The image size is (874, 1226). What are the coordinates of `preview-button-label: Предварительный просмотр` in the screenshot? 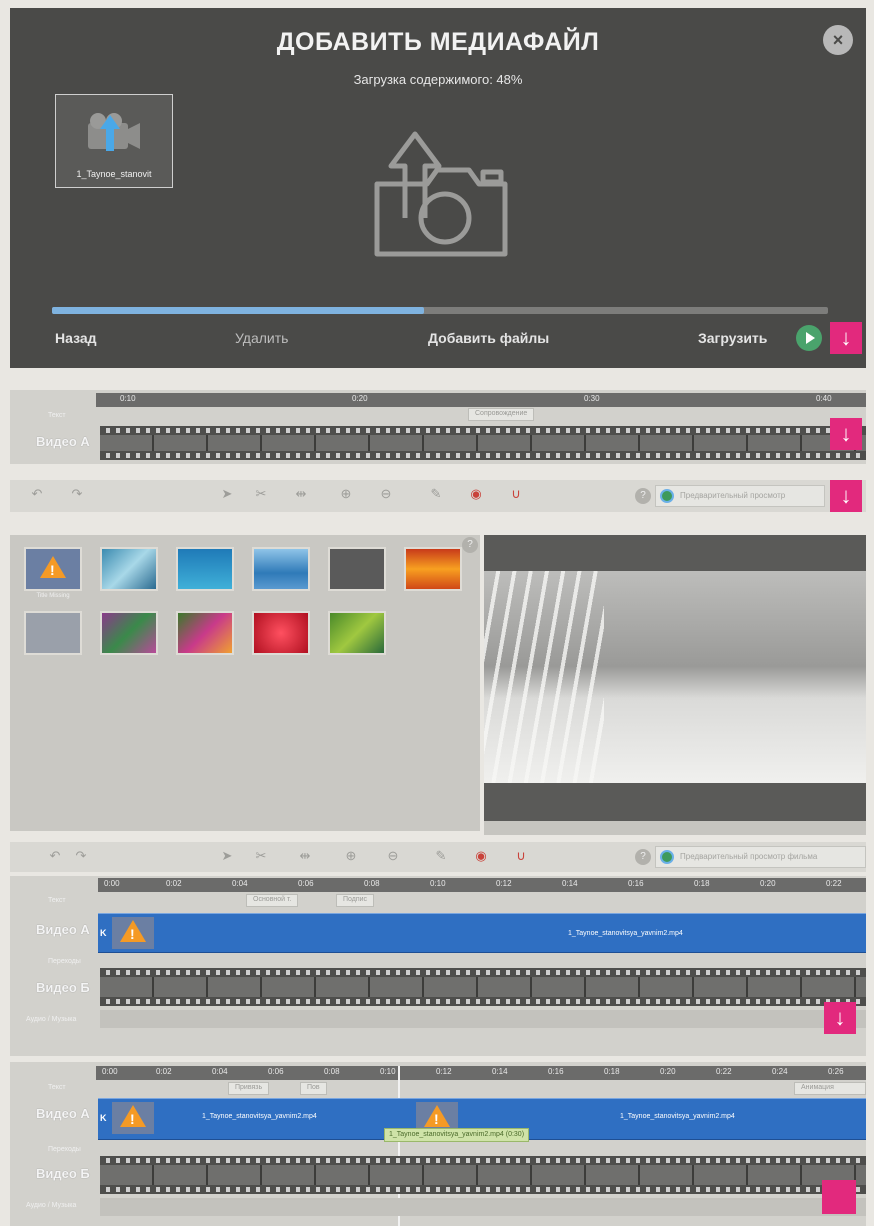 It's located at (733, 495).